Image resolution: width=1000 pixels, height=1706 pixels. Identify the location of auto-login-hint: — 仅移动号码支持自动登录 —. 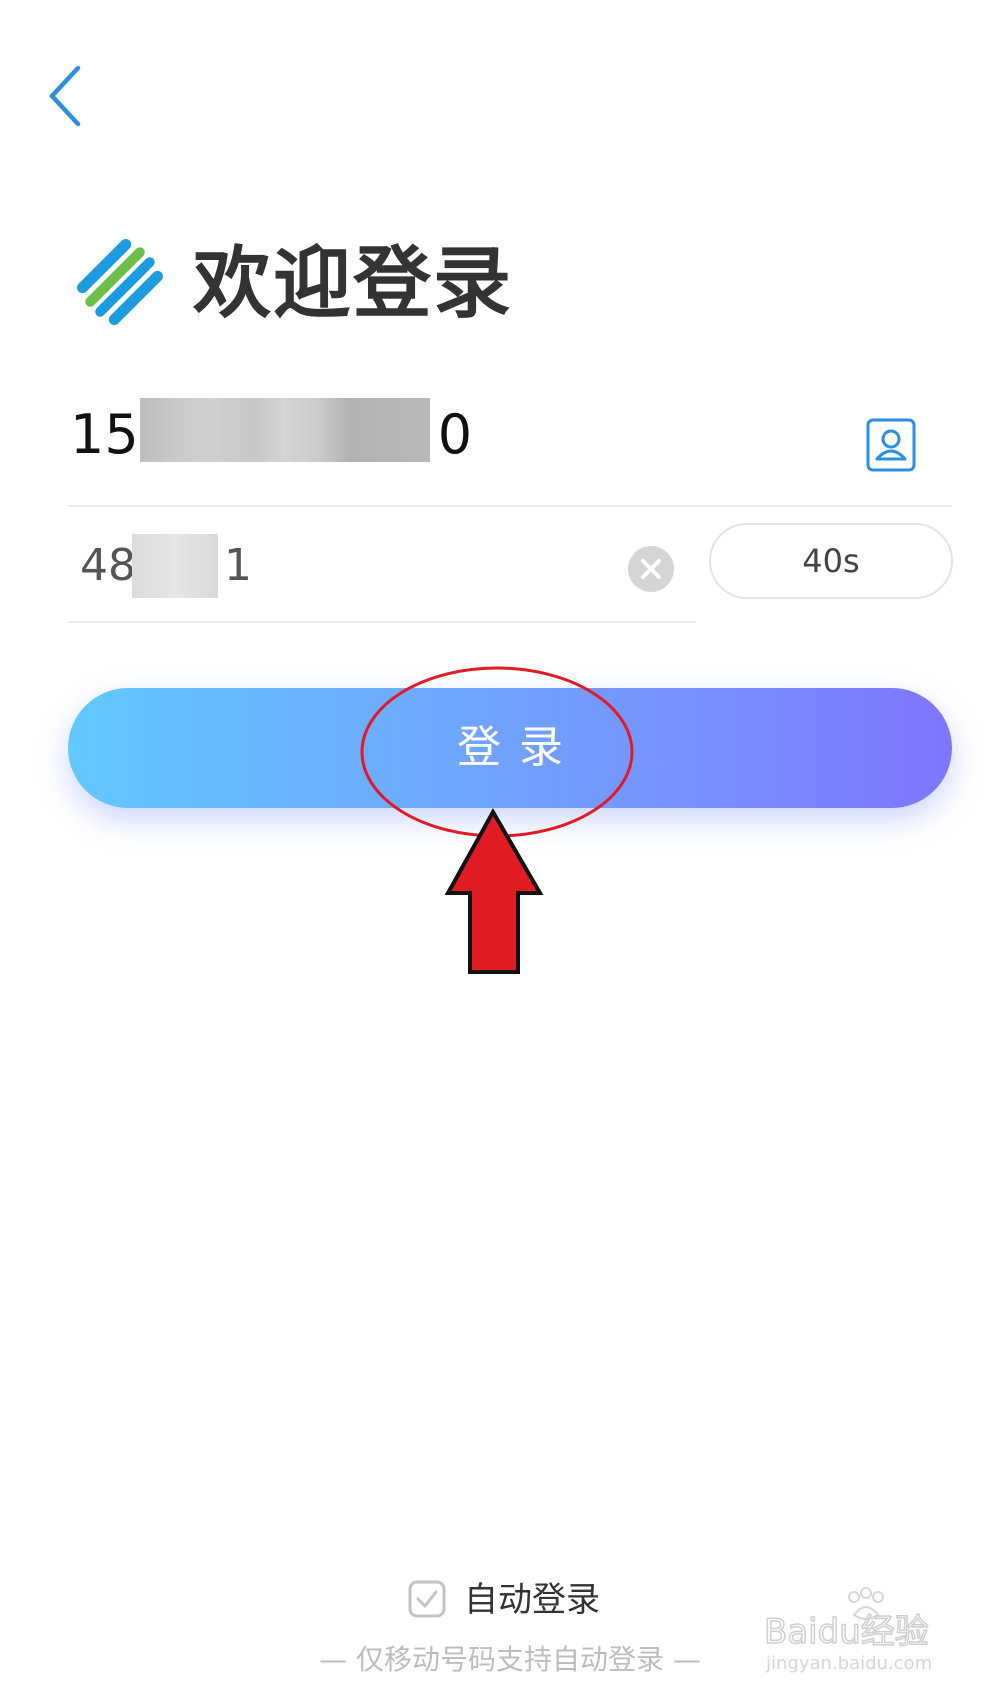
(510, 1659).